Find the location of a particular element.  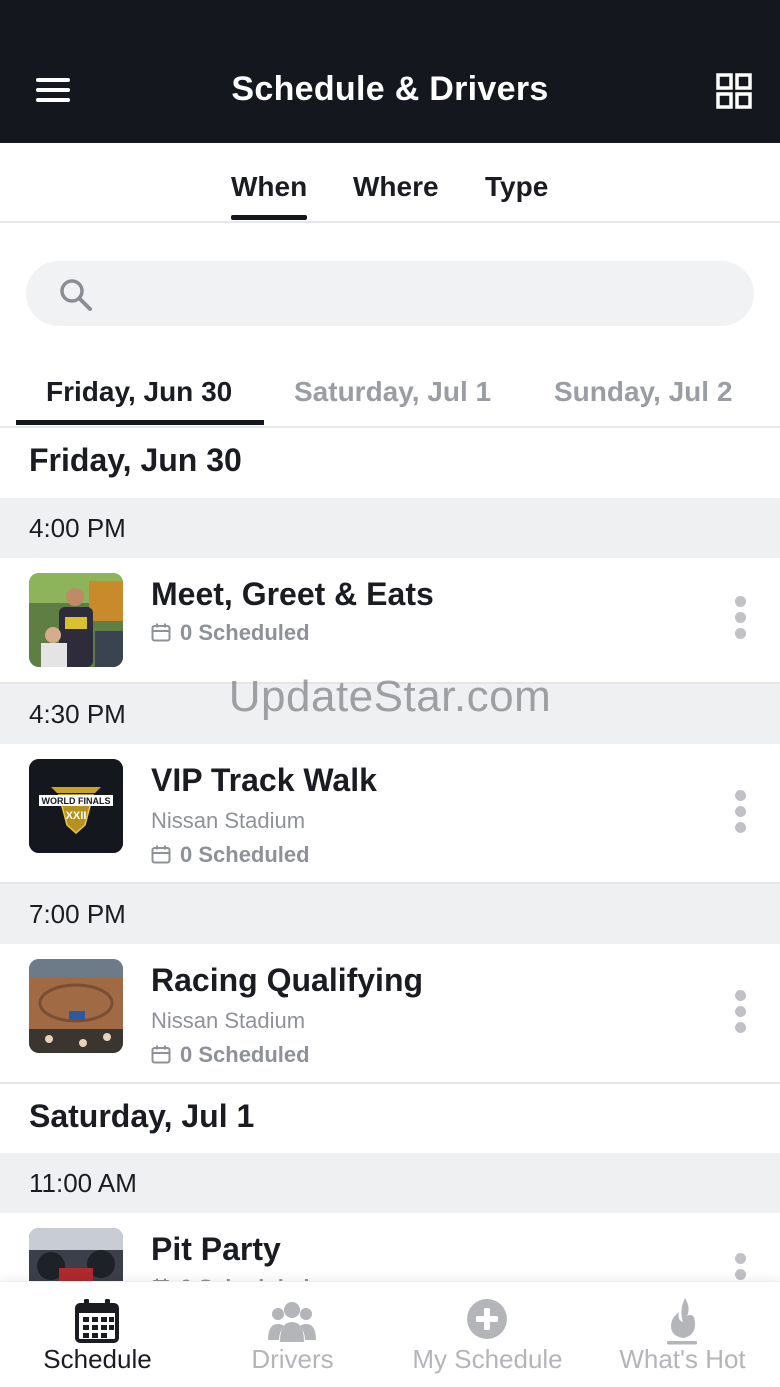

nav-drivers: Drivers is located at coordinates (292, 1334).